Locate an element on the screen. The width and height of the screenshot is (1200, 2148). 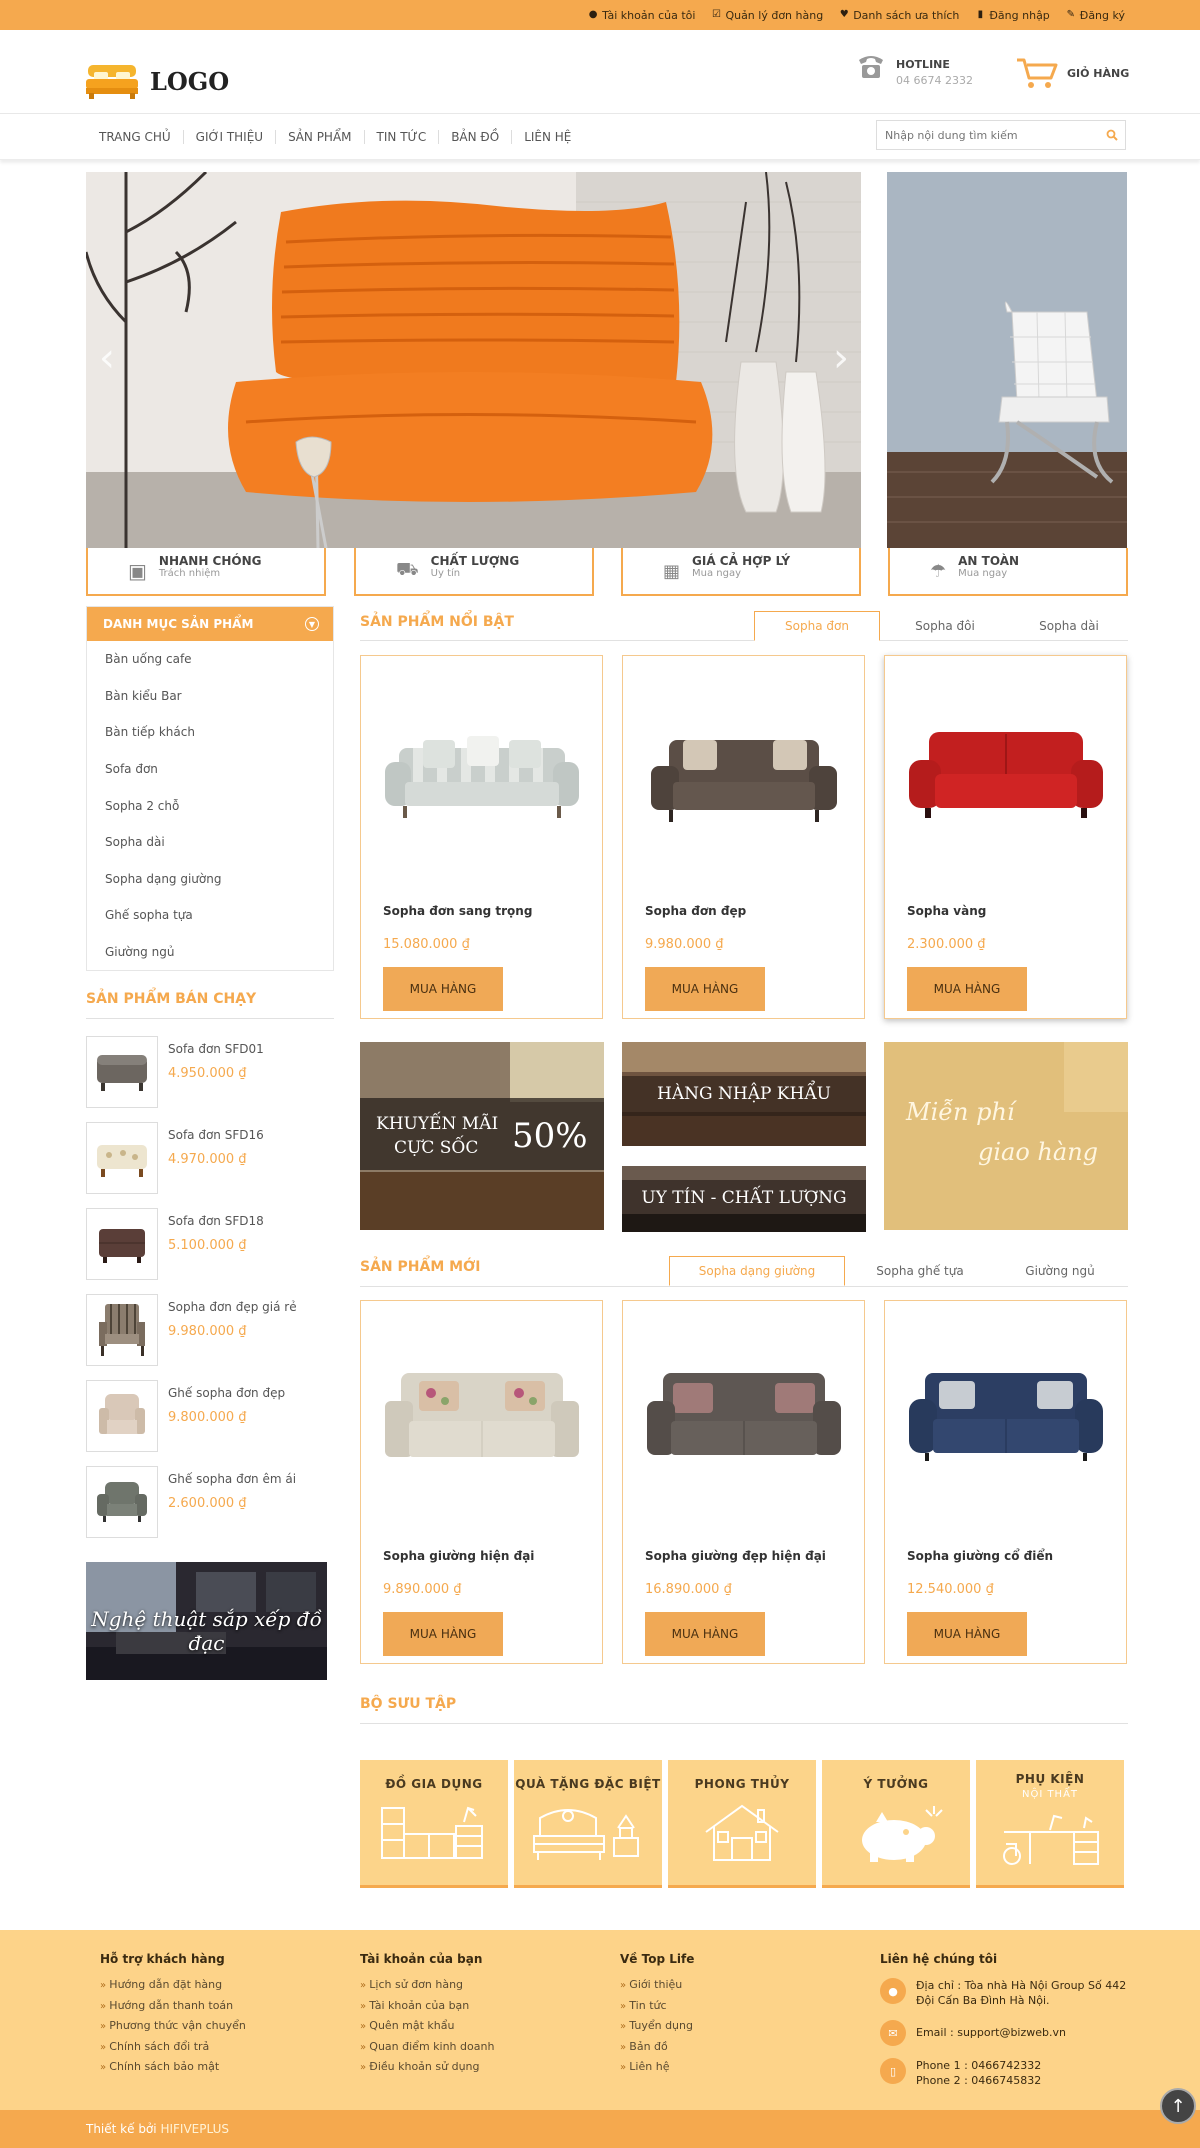
nav-item-map: BẢN ĐỒ is located at coordinates (474, 137).